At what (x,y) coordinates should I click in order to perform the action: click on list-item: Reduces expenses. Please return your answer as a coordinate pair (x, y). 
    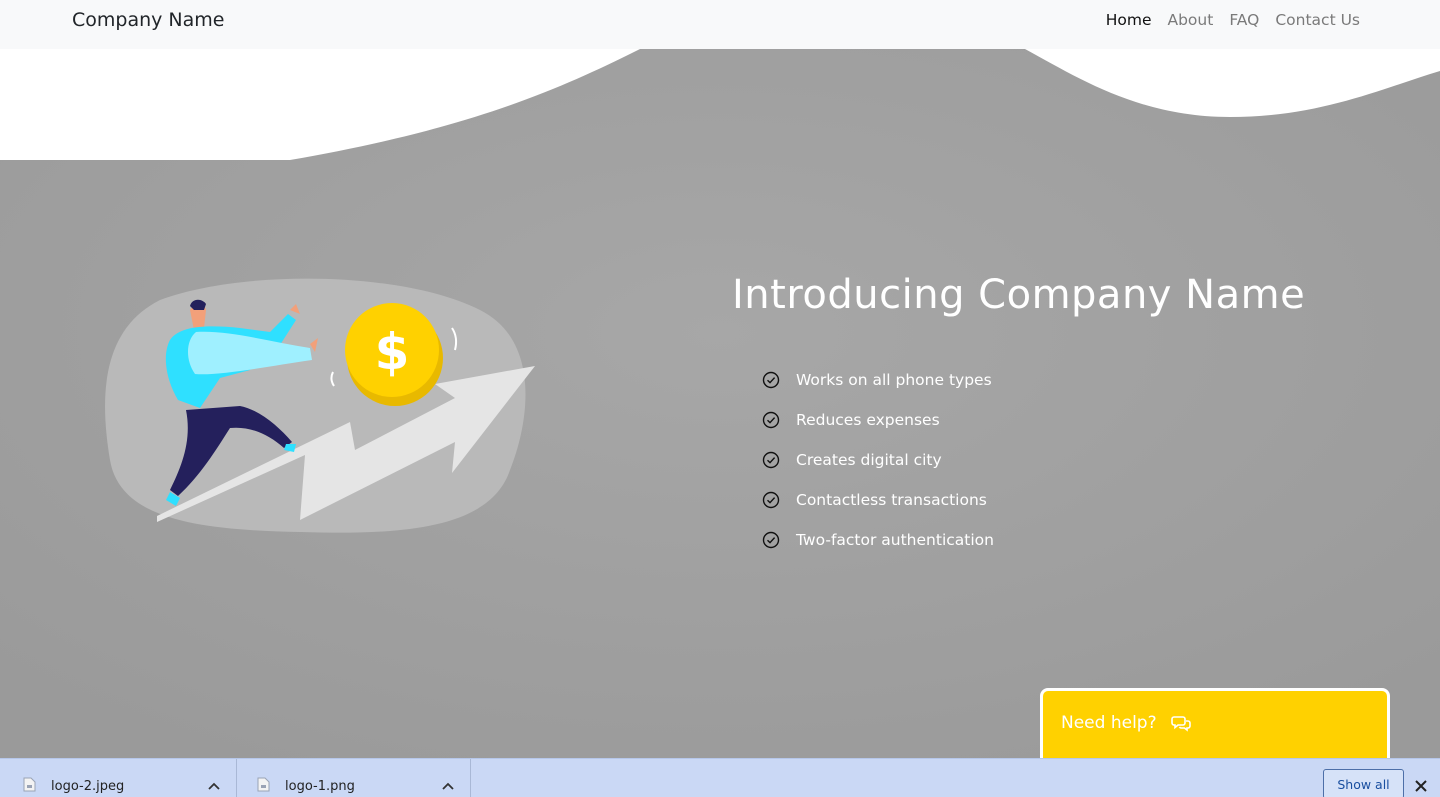
    Looking at the image, I should click on (878, 420).